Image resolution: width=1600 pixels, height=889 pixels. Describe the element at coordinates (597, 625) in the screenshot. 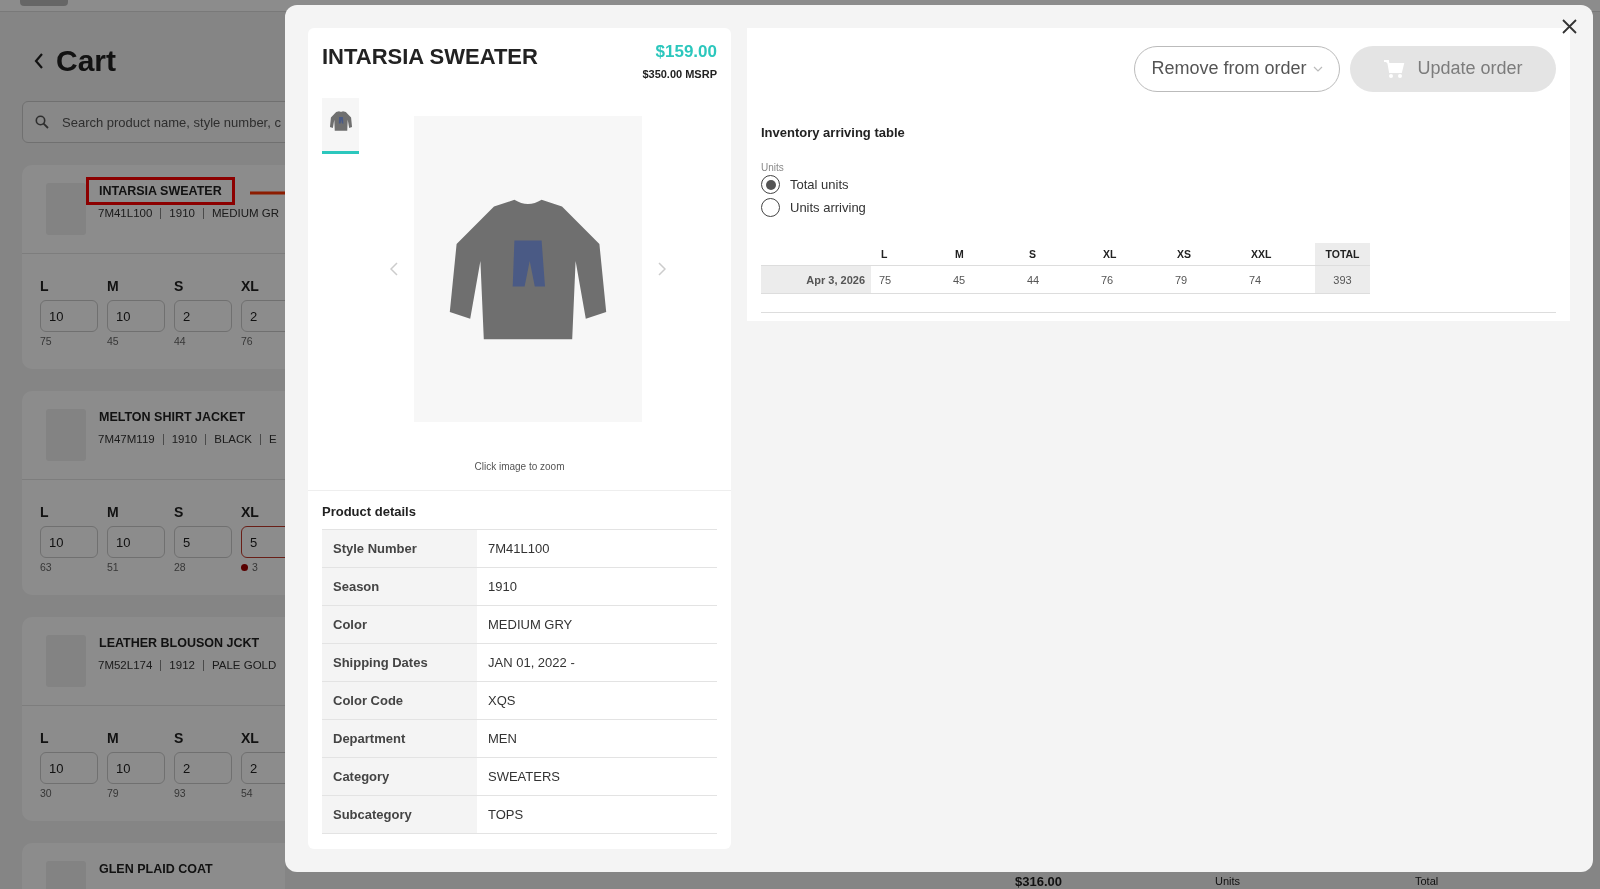

I see `detail-value: MEDIUM GRY` at that location.